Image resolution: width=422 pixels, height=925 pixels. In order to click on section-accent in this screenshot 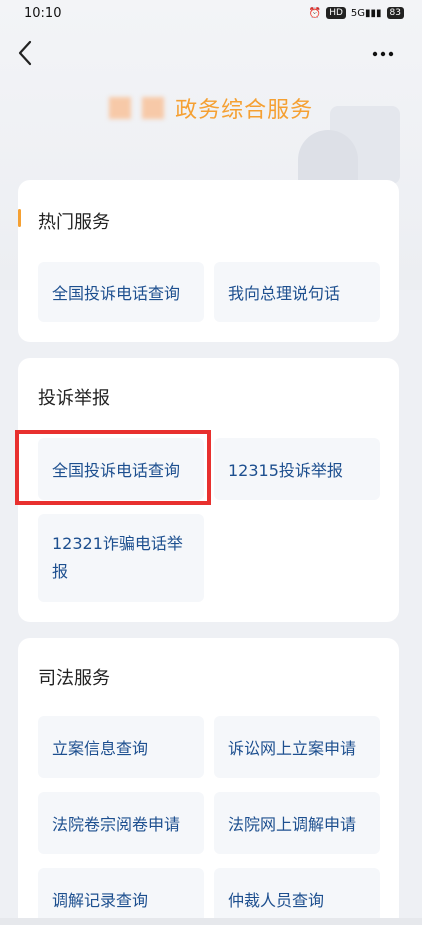, I will do `click(19, 218)`.